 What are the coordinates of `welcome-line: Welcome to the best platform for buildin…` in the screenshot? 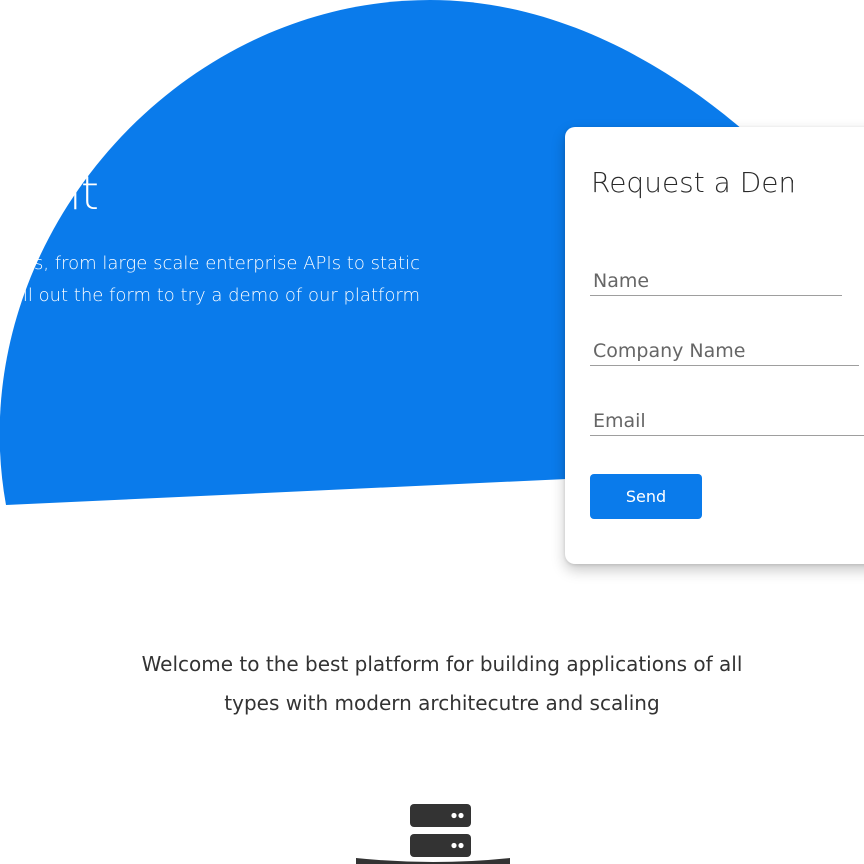 It's located at (442, 664).